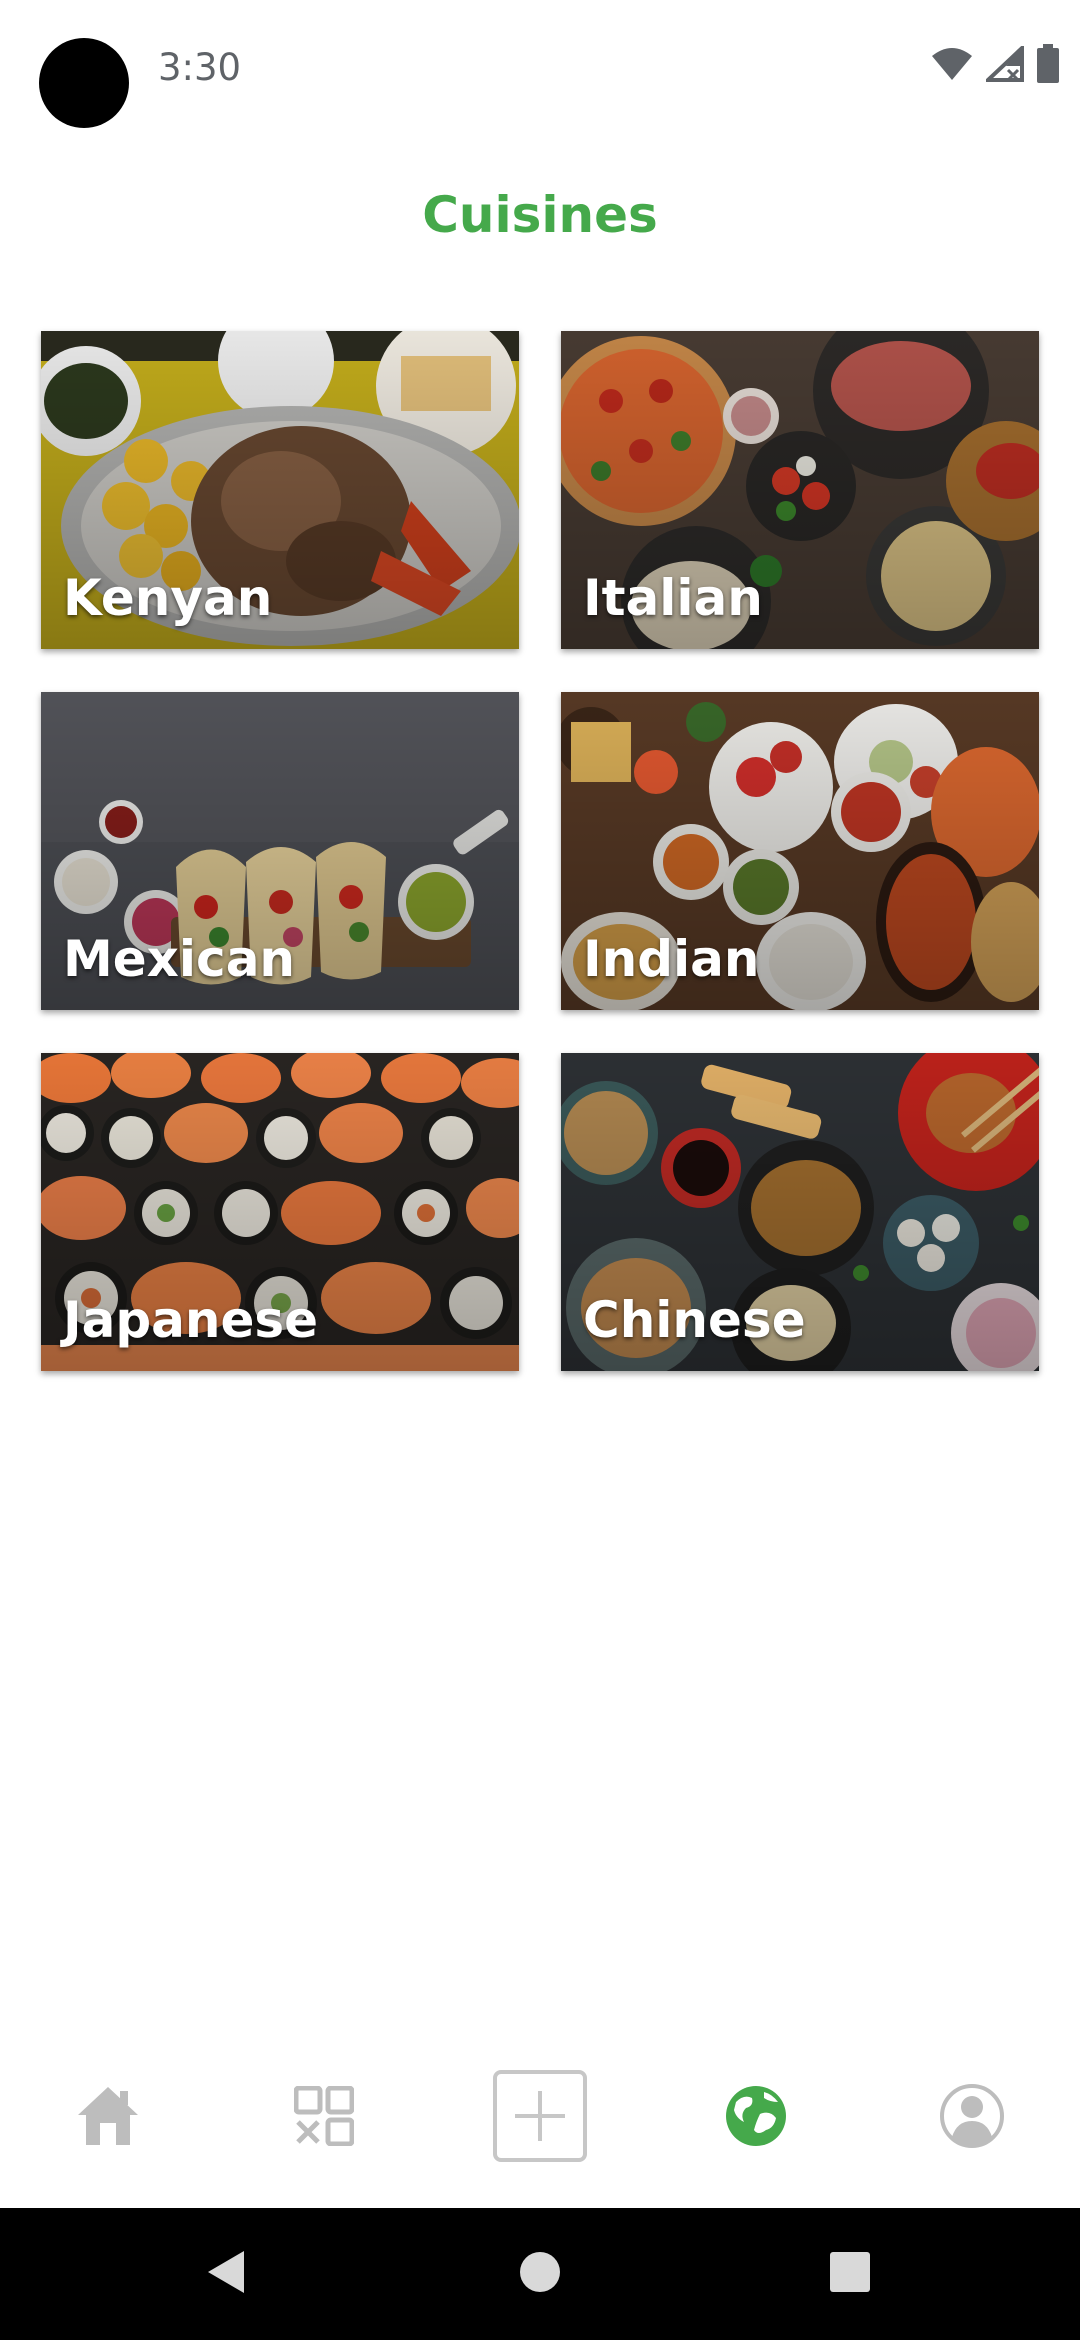 This screenshot has width=1080, height=2340. What do you see at coordinates (168, 598) in the screenshot?
I see `cuisine-label: Kenyan` at bounding box center [168, 598].